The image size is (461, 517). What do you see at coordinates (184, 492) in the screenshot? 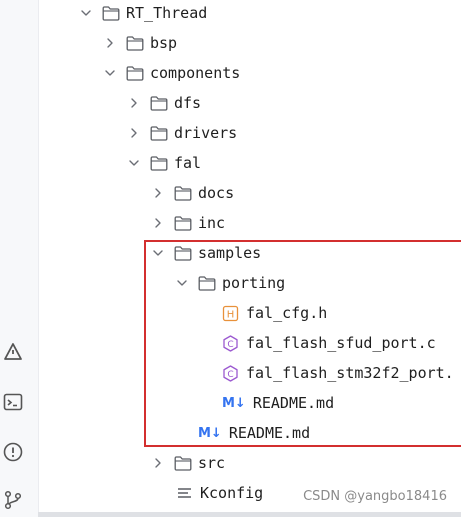
I see `text-file-icon` at bounding box center [184, 492].